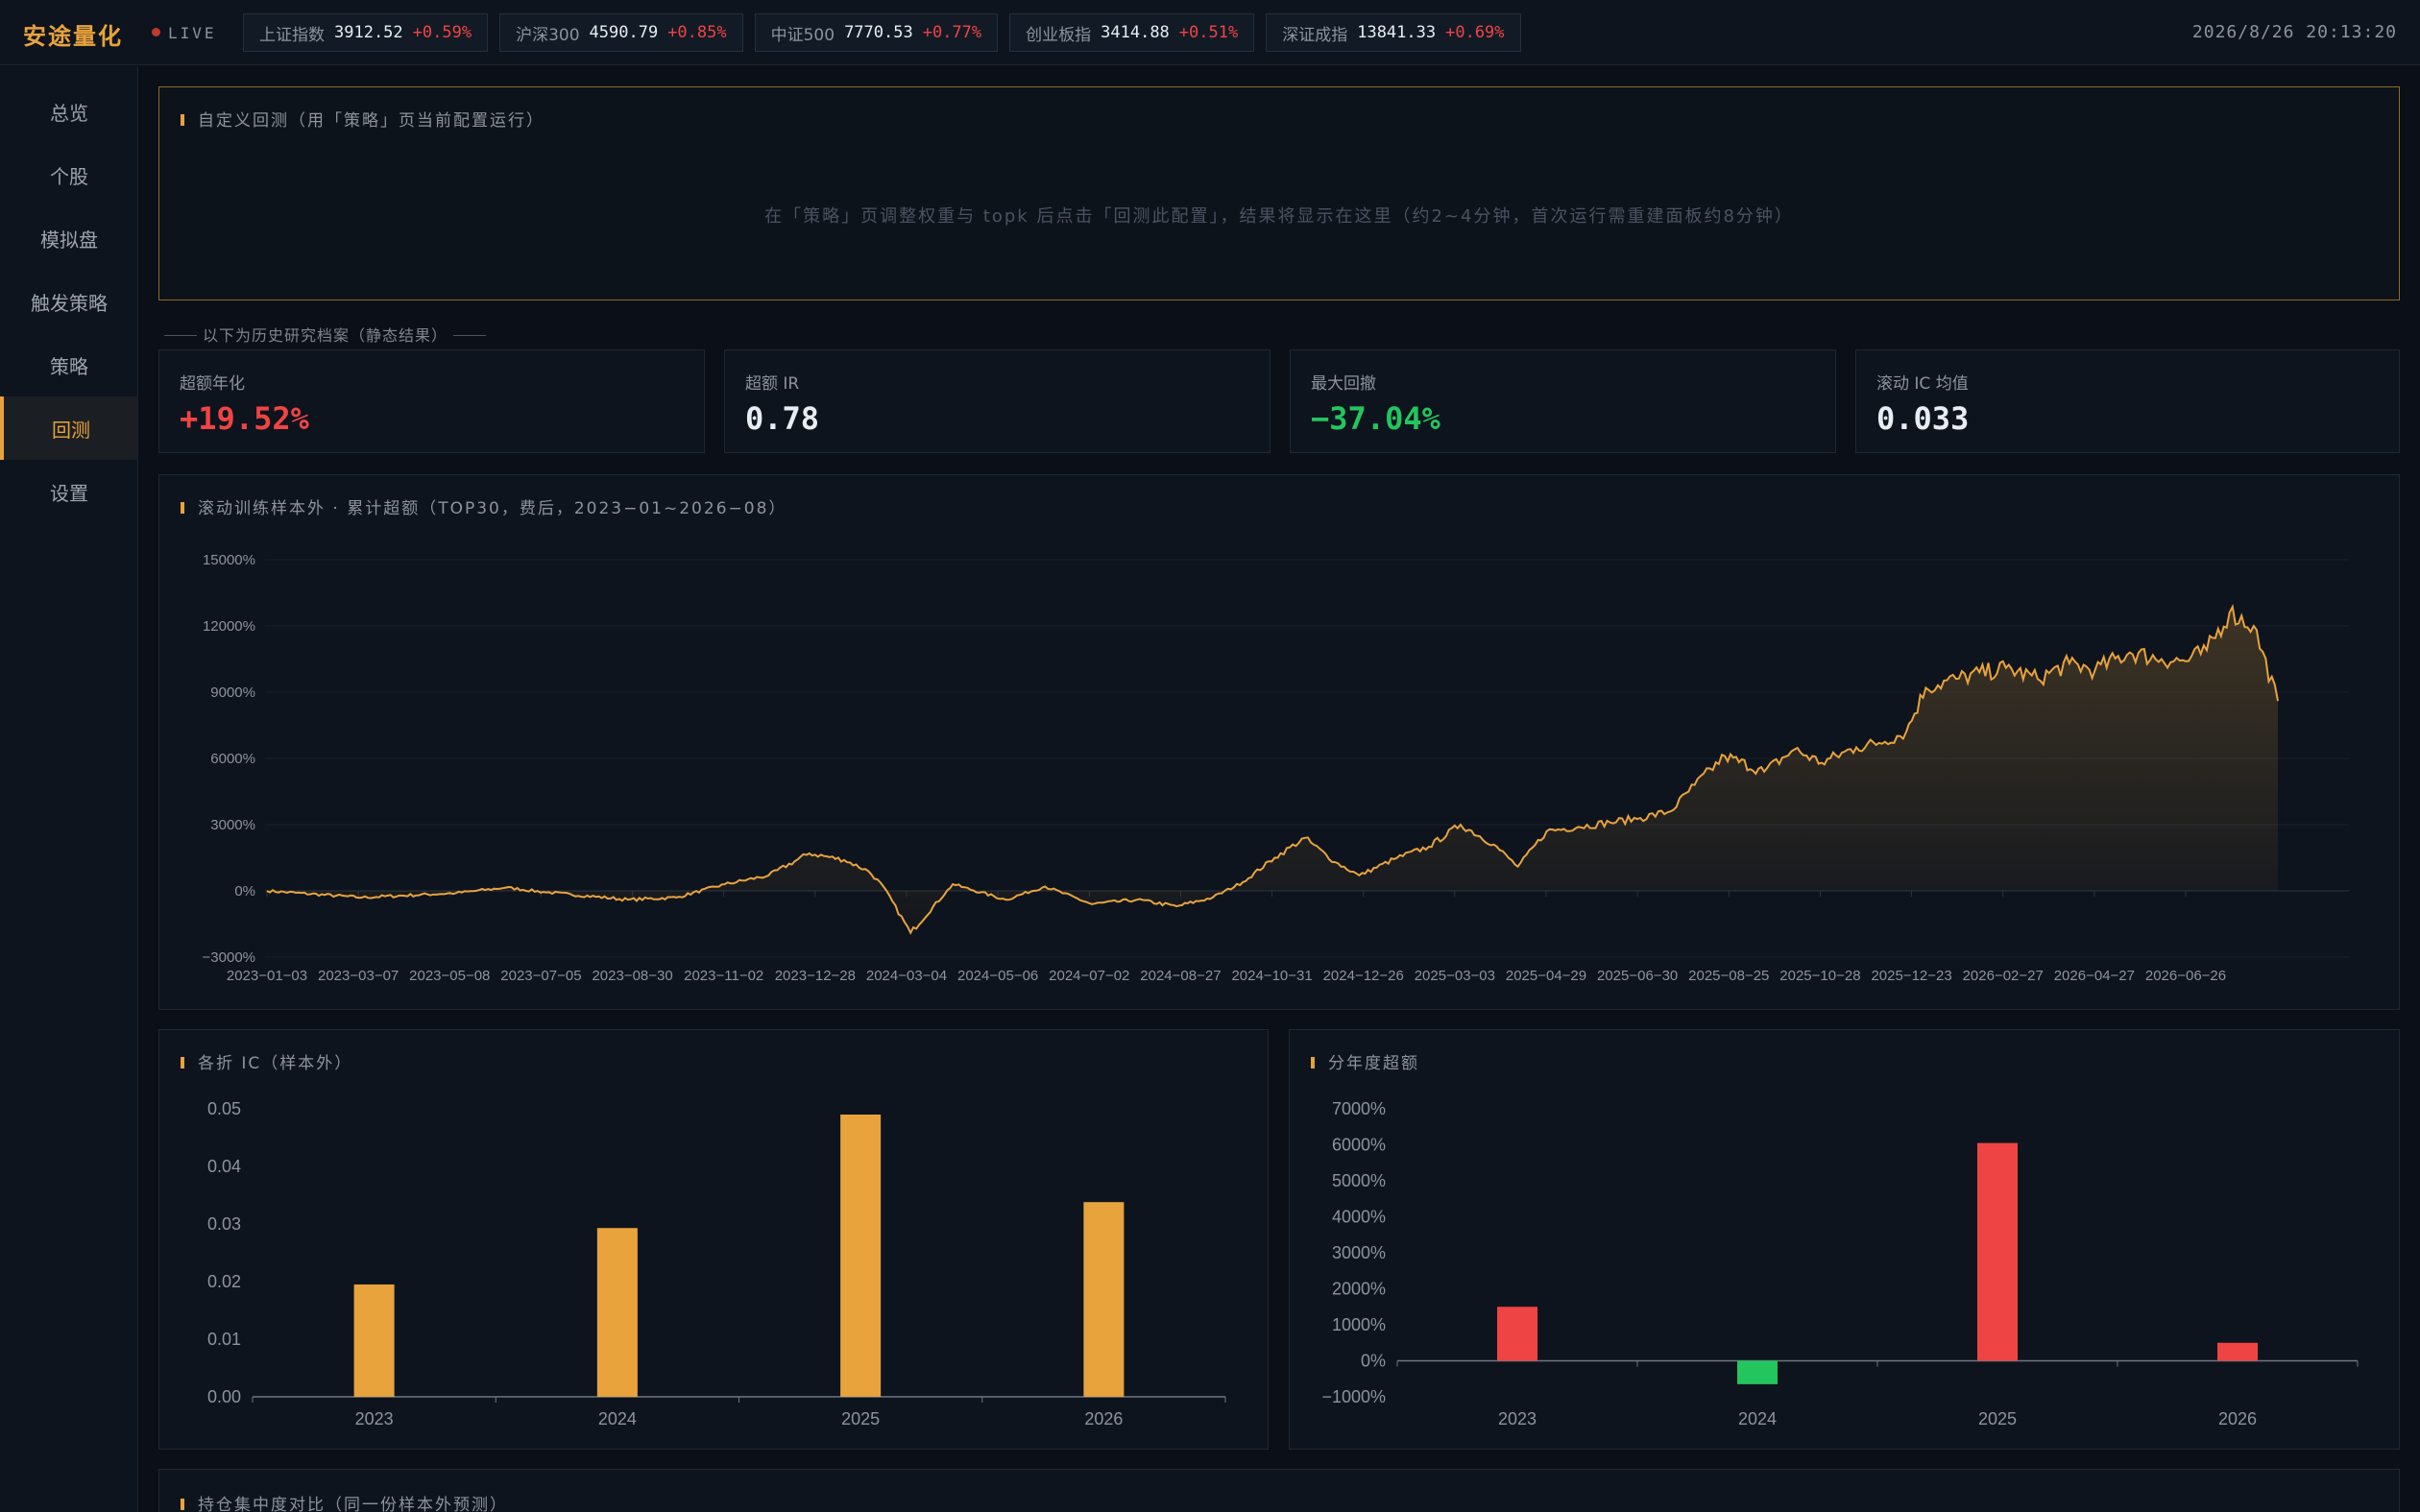 This screenshot has height=1512, width=2420. What do you see at coordinates (1272, 976) in the screenshot?
I see `x-tick-label: 2024−10−31` at bounding box center [1272, 976].